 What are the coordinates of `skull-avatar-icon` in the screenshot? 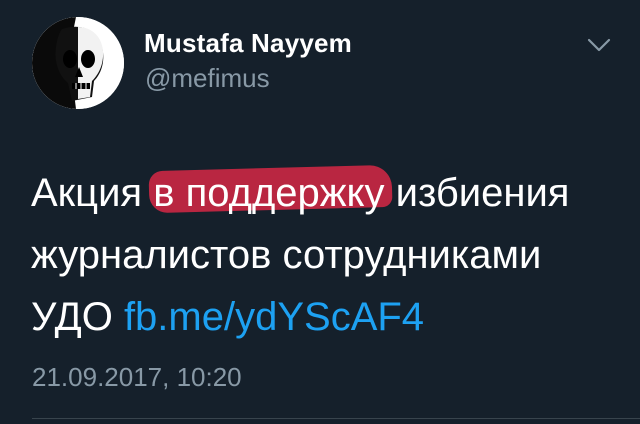 It's located at (78, 63).